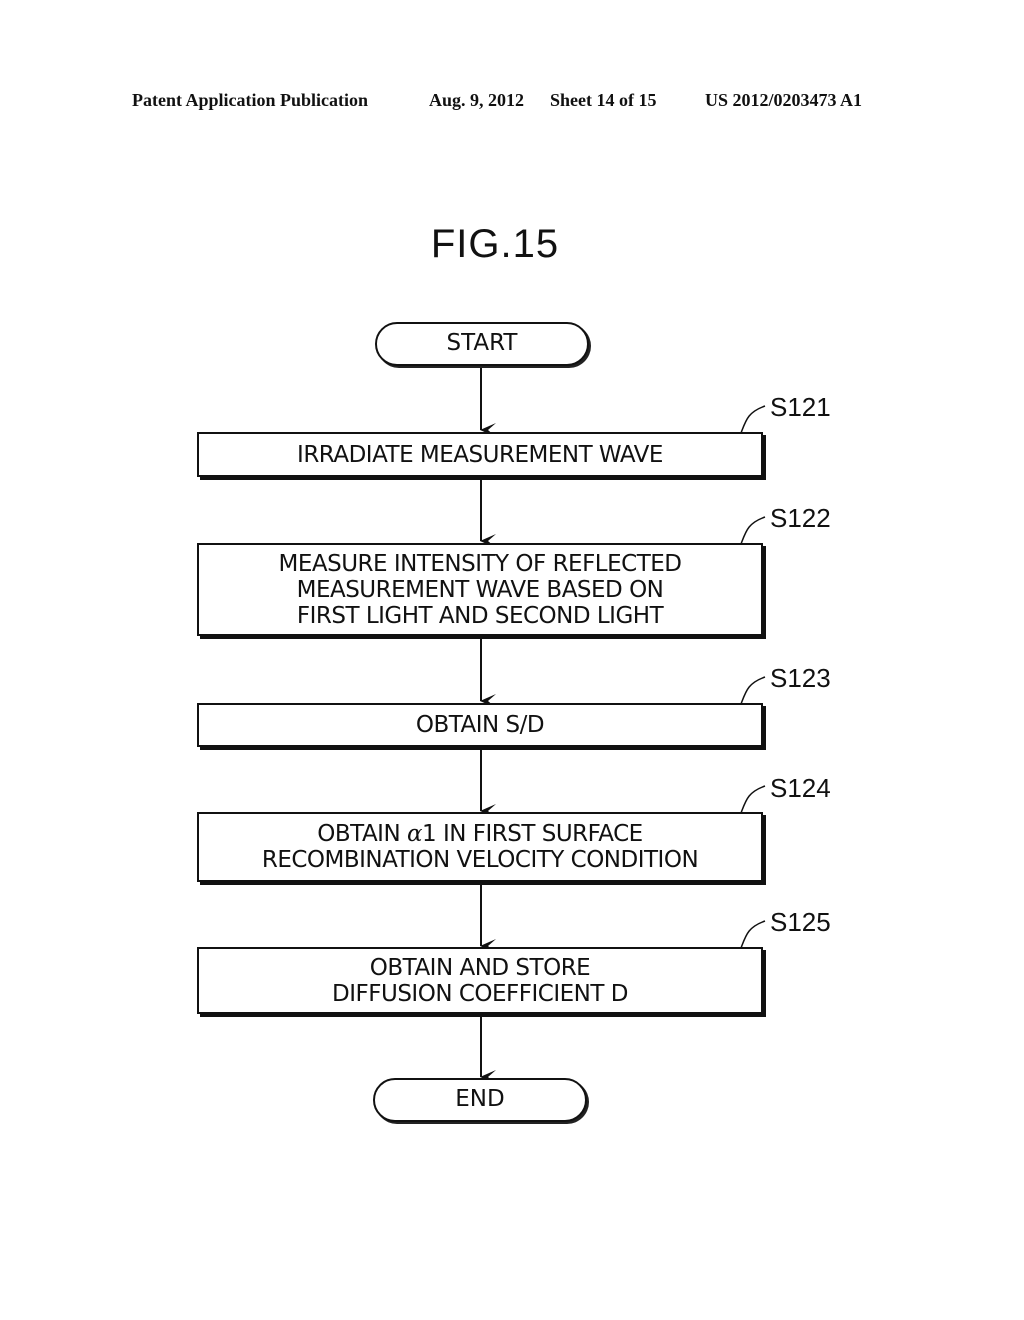  I want to click on leader-s124, so click(753, 799).